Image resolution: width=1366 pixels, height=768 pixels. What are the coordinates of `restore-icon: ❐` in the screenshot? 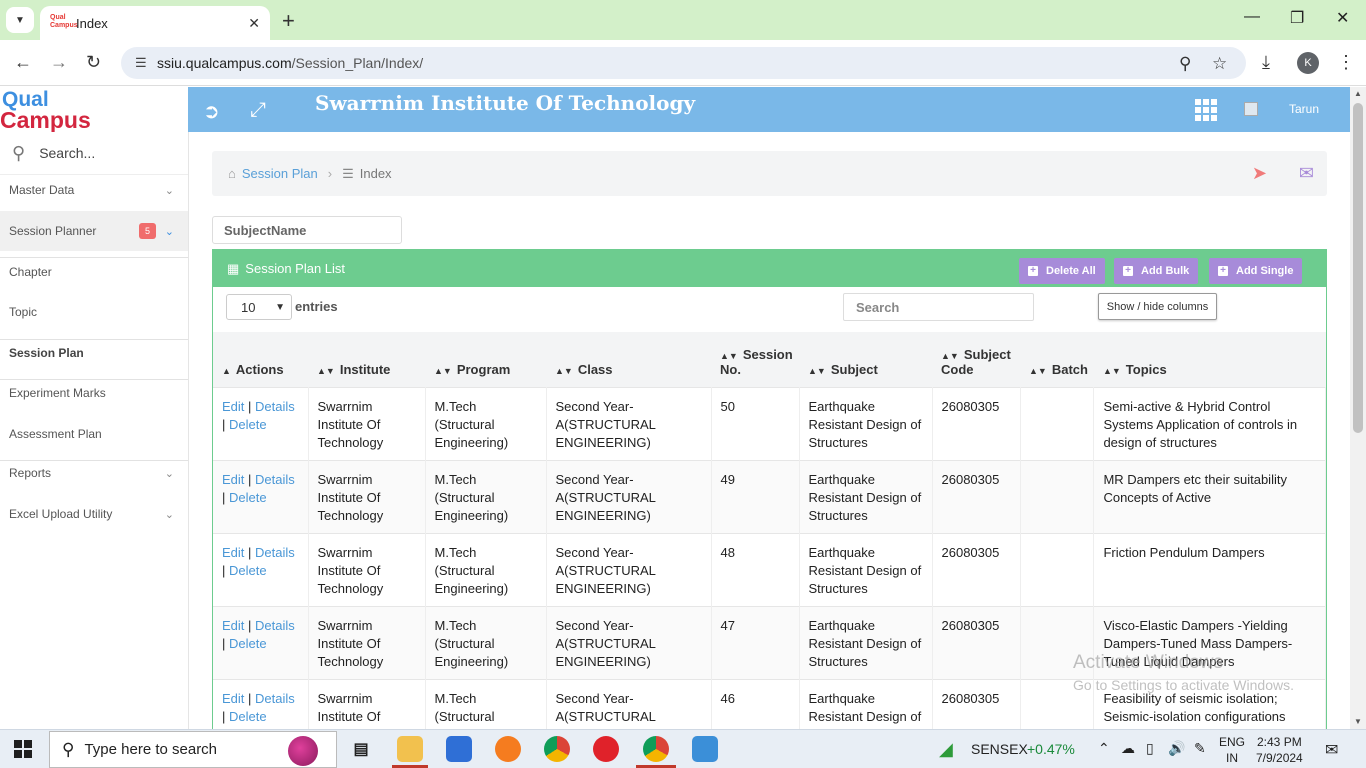 It's located at (1297, 18).